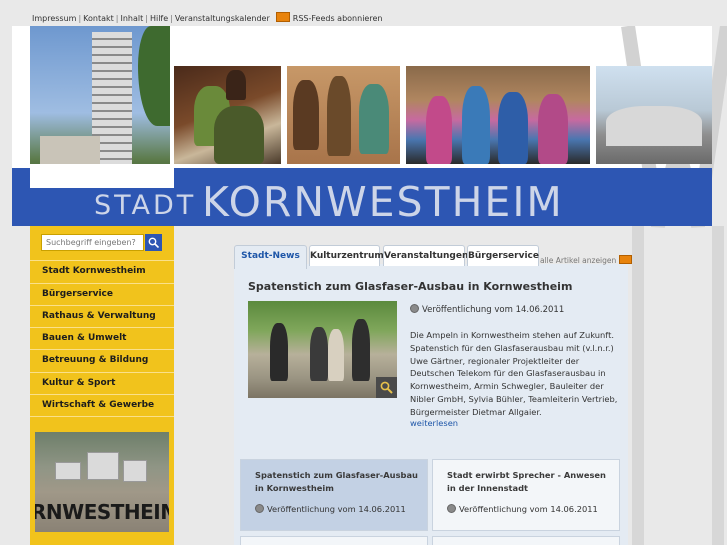 This screenshot has height=545, width=727. I want to click on tab-kulturzentrum: Kulturzentrum, so click(346, 255).